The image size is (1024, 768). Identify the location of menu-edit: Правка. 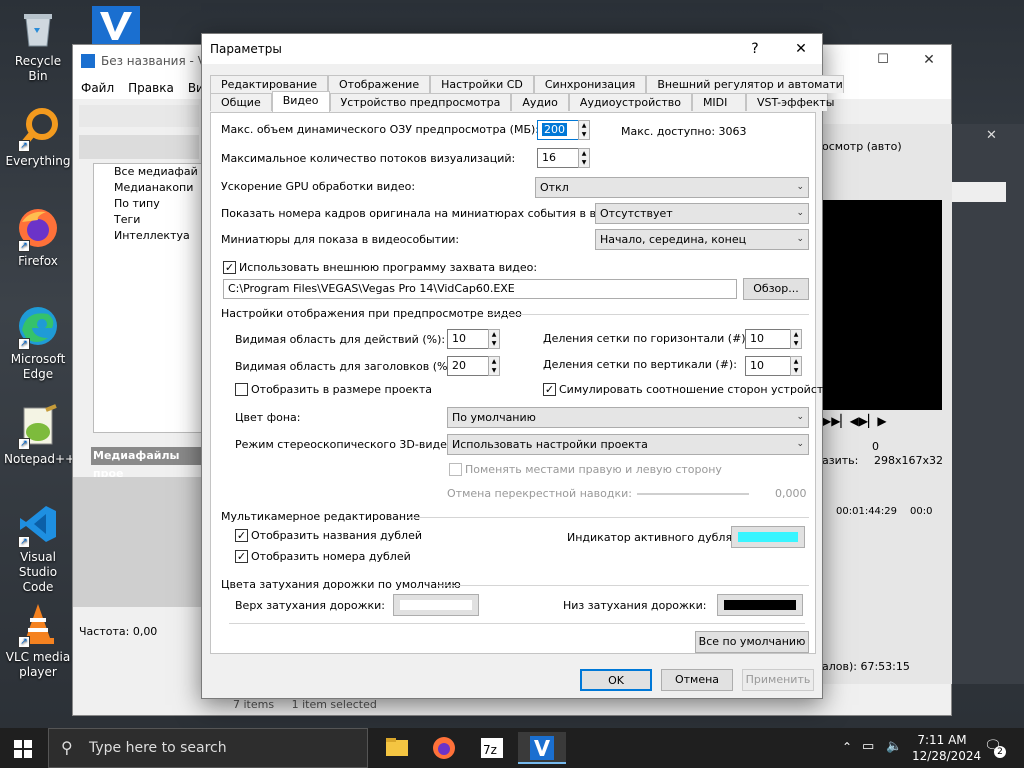
(151, 88).